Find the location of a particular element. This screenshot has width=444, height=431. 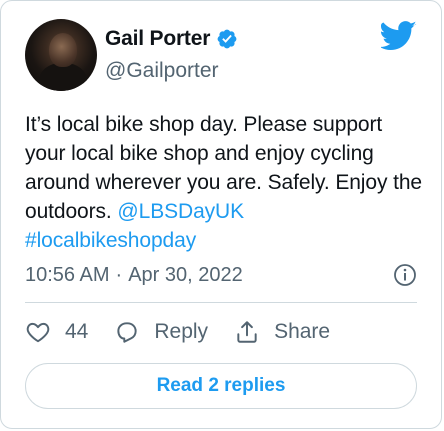

author-name-row: Gail Porter is located at coordinates (171, 39).